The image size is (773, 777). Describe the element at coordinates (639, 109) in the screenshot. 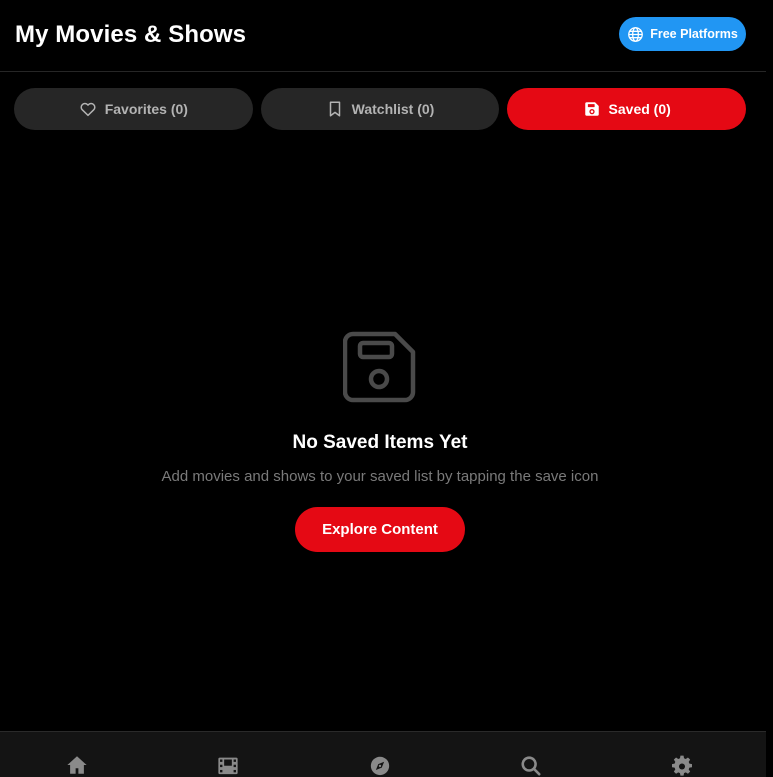

I see `tab-saved-label: Saved (0)` at that location.